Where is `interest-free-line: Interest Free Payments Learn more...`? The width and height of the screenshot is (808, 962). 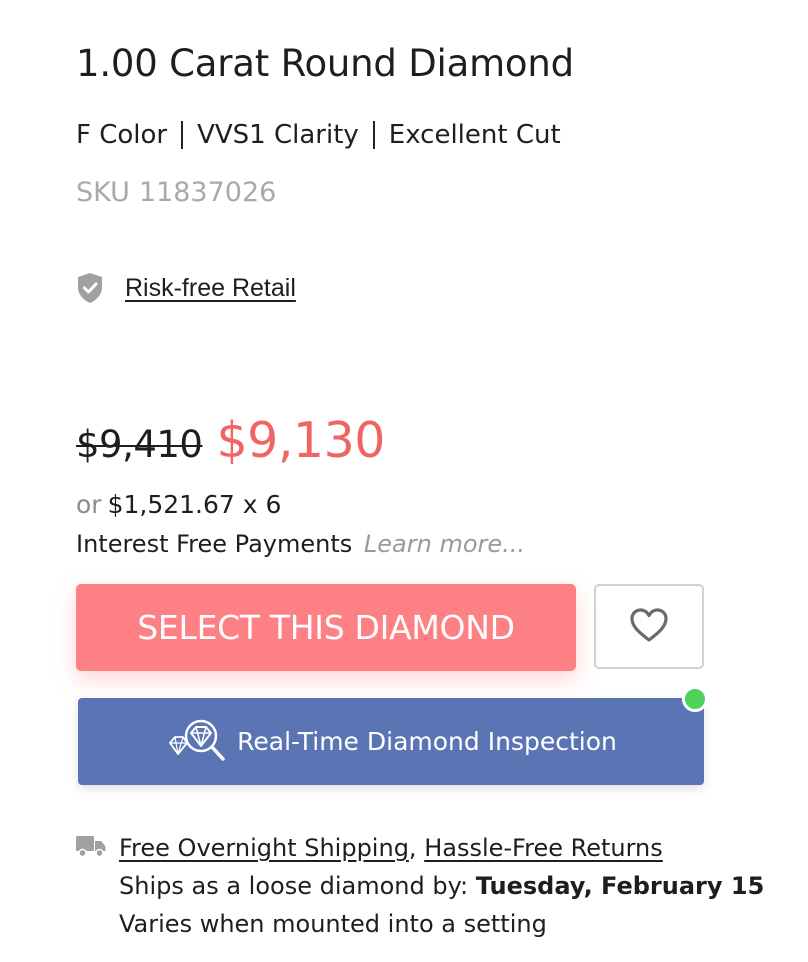
interest-free-line: Interest Free Payments Learn more... is located at coordinates (300, 544).